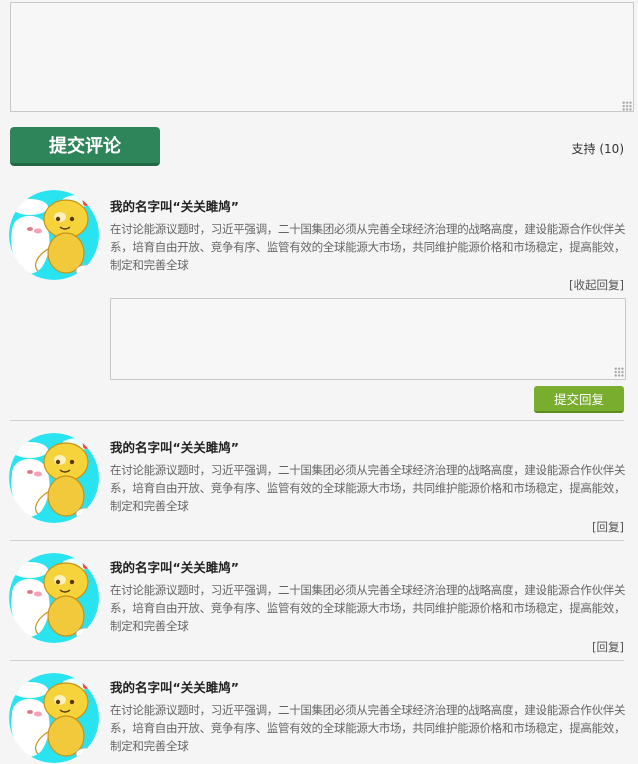  I want to click on support-button: 支持 (10), so click(598, 148).